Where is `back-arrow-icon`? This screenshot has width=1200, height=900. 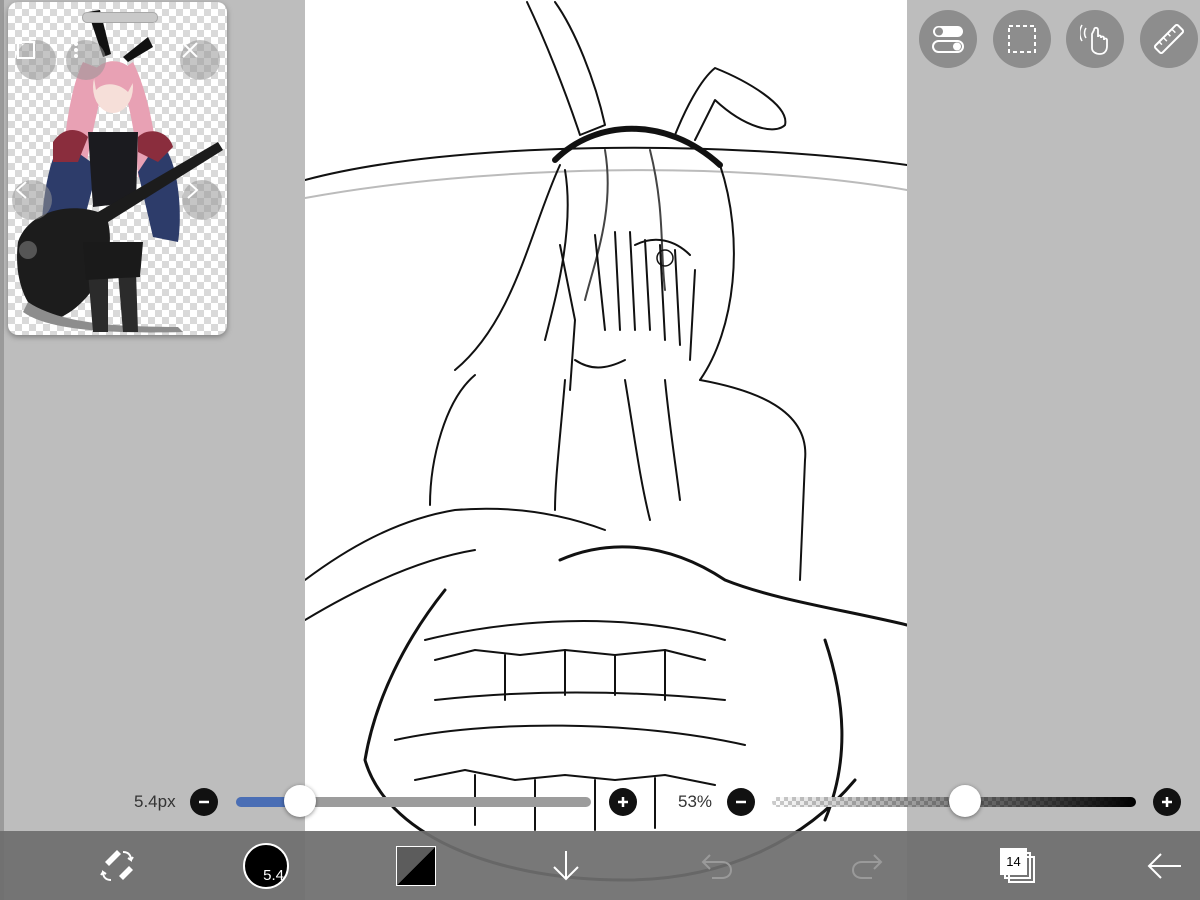 back-arrow-icon is located at coordinates (1165, 865).